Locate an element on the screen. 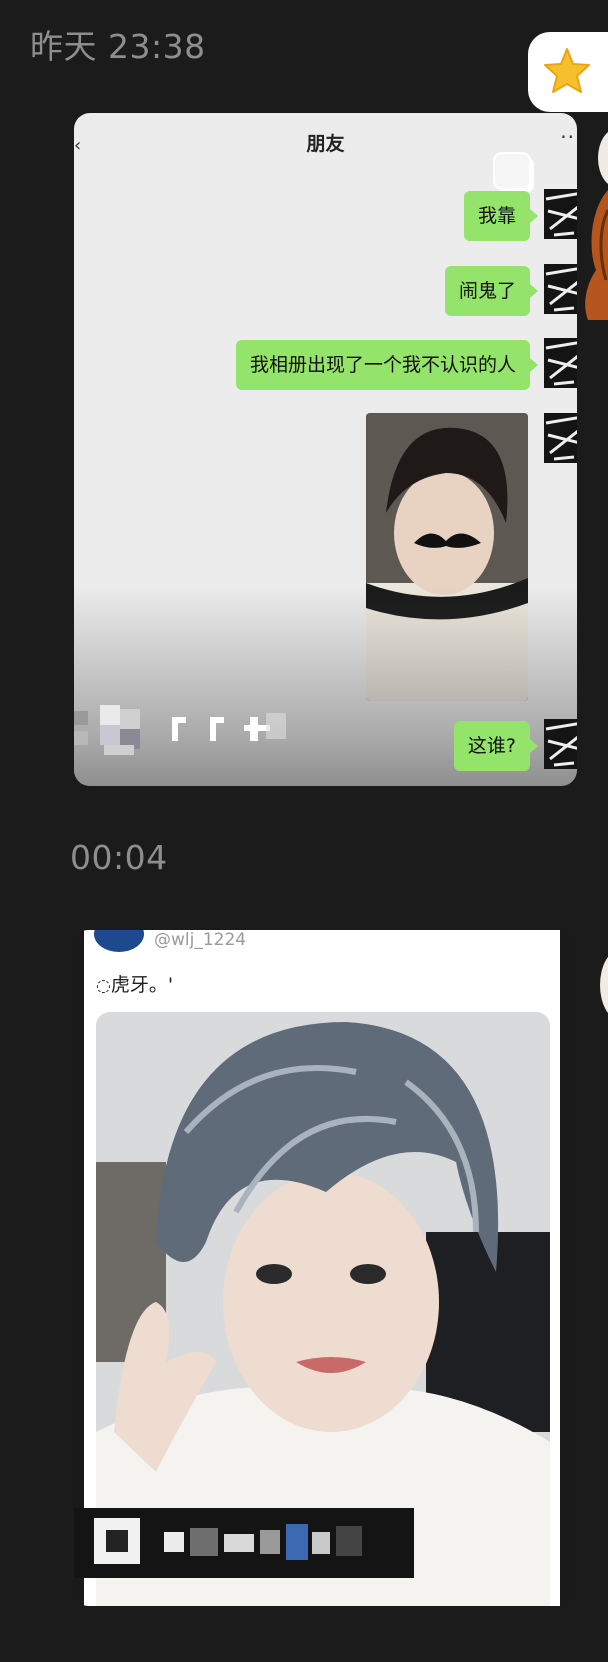  sticker-bubble is located at coordinates (568, 72).